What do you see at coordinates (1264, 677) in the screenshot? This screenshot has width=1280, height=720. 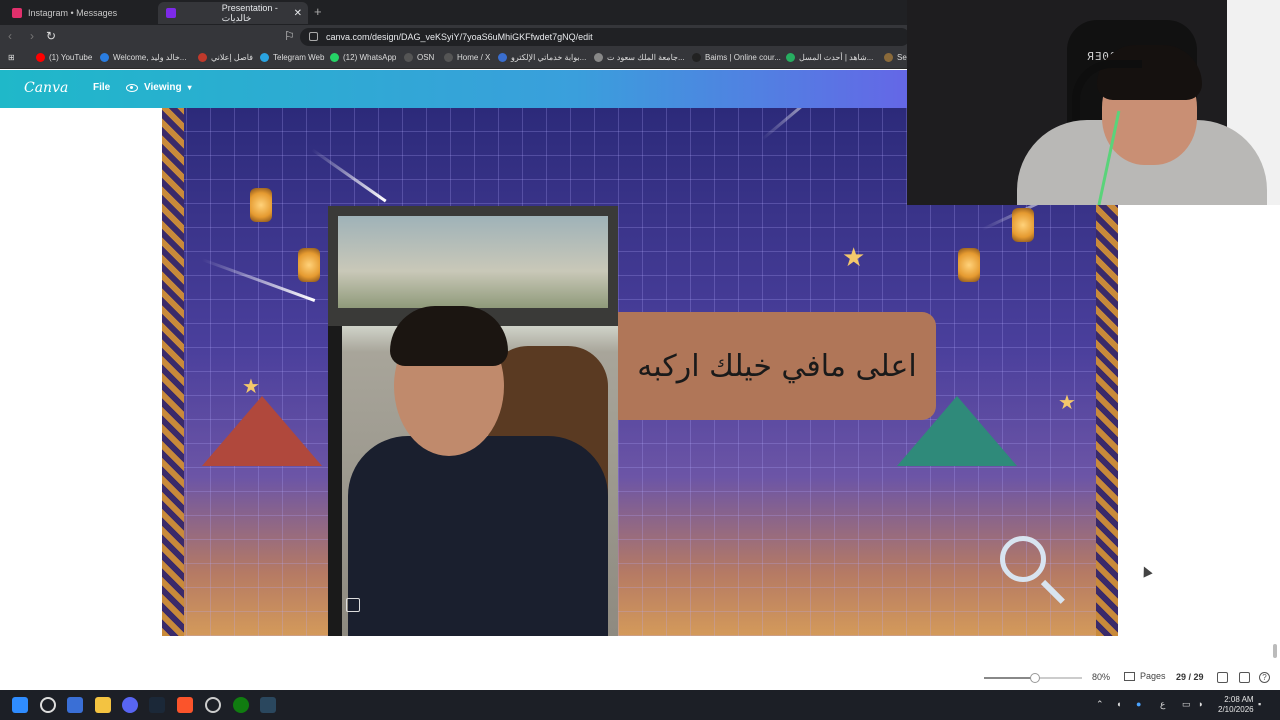 I see `help-icon: ?` at bounding box center [1264, 677].